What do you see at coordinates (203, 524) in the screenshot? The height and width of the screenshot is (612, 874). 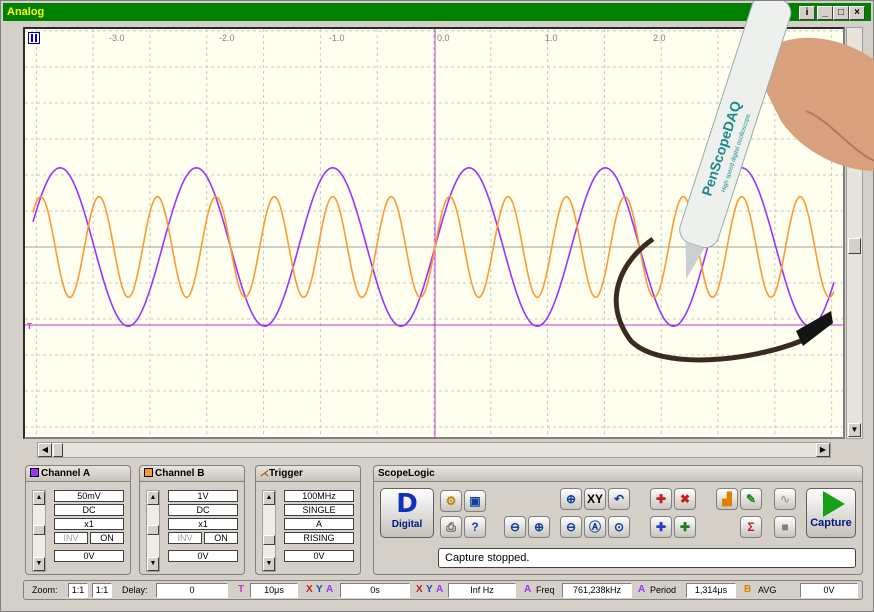 I see `channel-b-probe: x1` at bounding box center [203, 524].